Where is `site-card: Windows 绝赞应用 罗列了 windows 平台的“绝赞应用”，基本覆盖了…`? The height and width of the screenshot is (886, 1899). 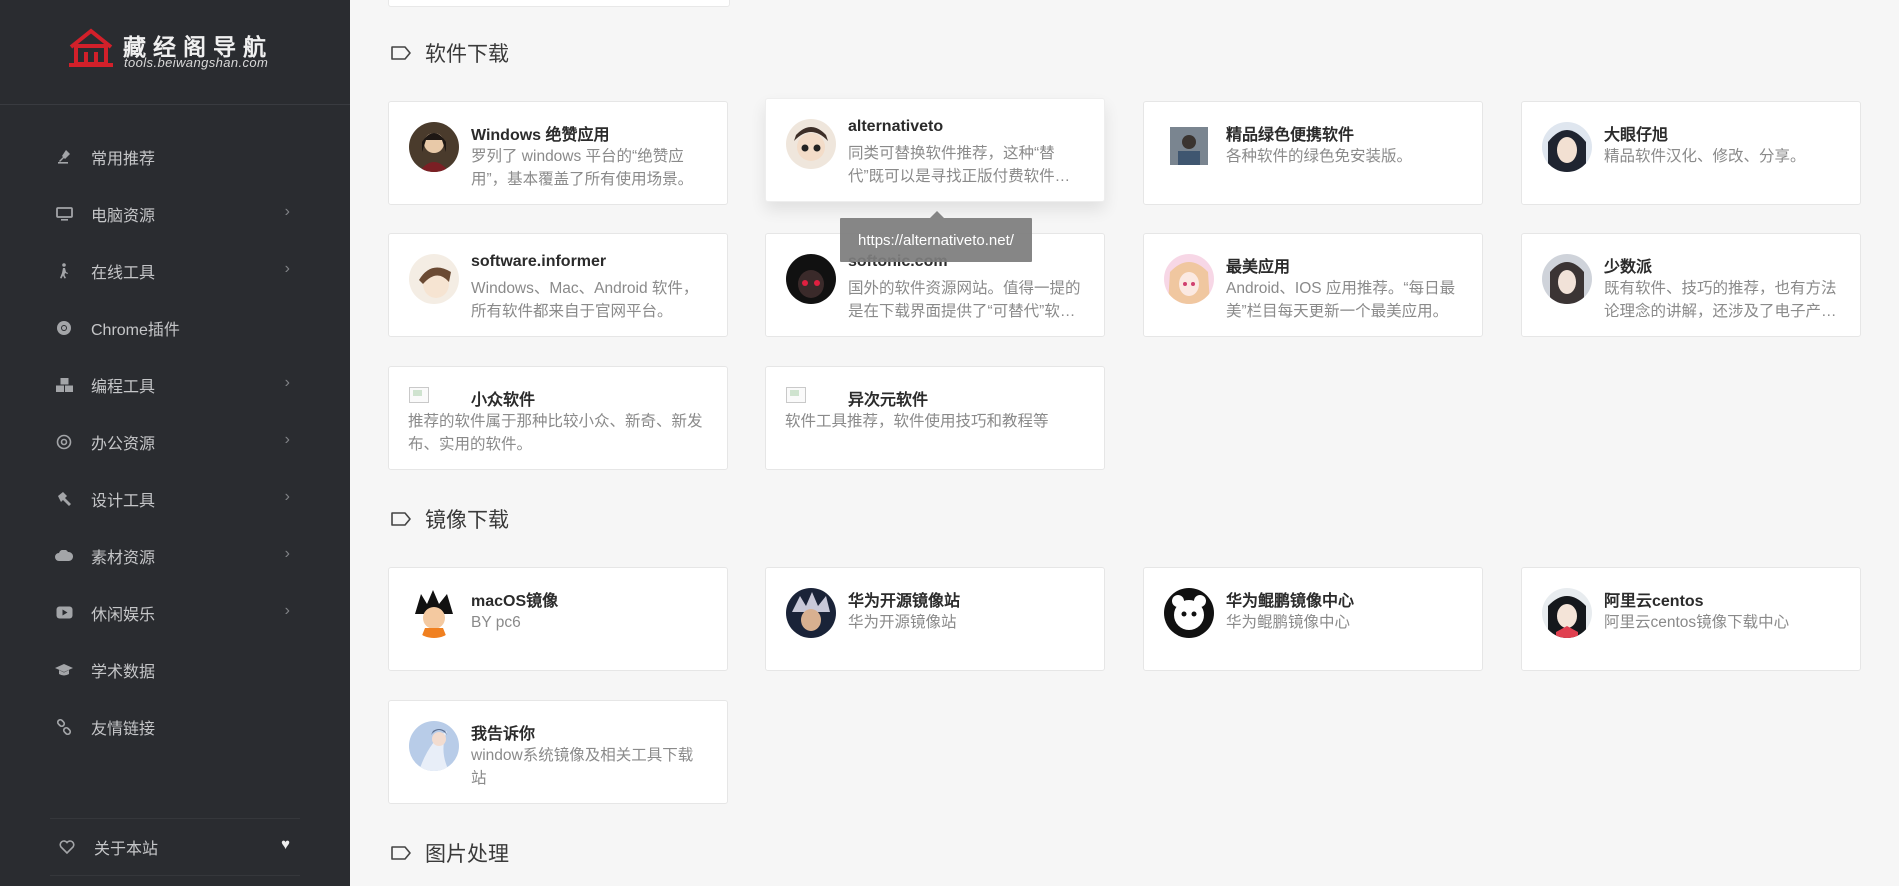
site-card: Windows 绝赞应用 罗列了 windows 平台的“绝赞应用”，基本覆盖了… is located at coordinates (558, 153).